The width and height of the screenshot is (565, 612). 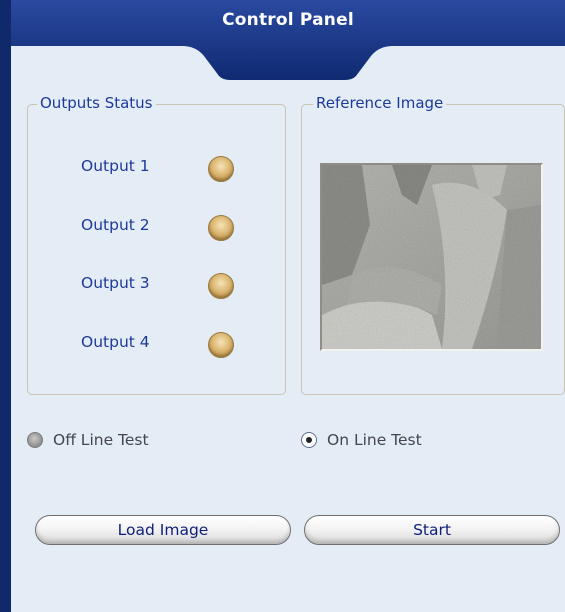 I want to click on reference-image, so click(x=431, y=257).